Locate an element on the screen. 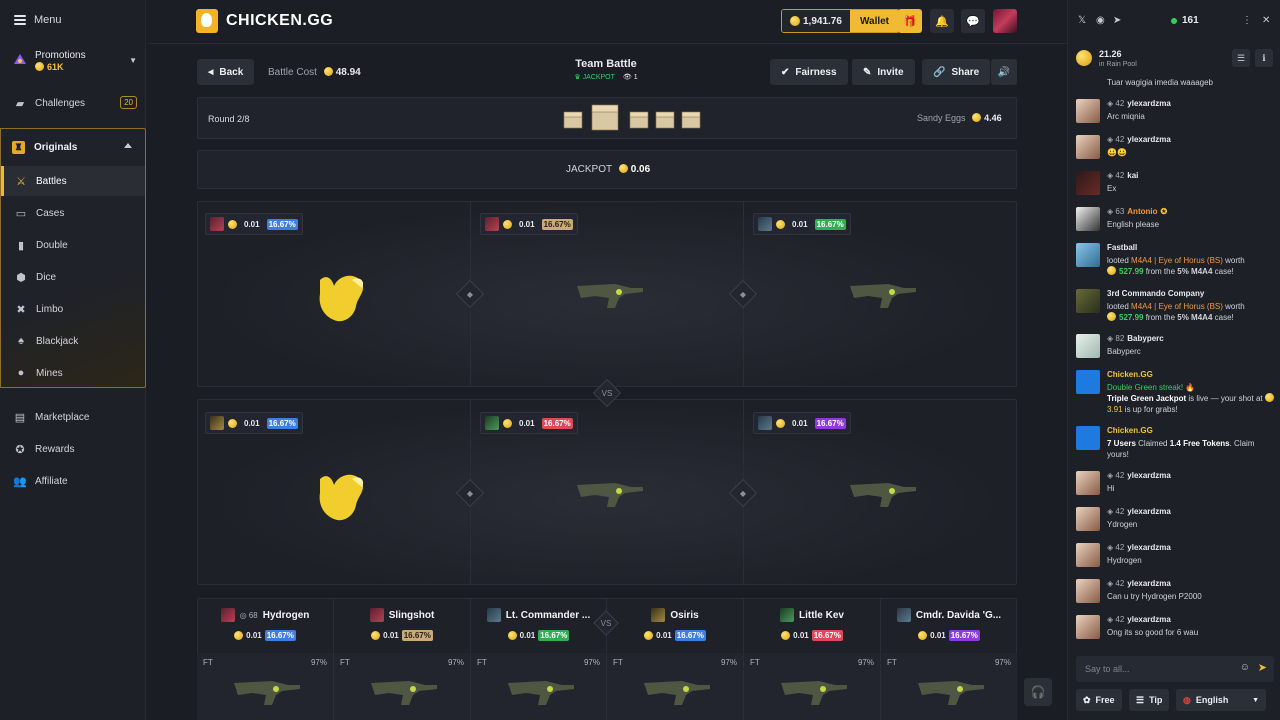  limbo-icon: ✖ is located at coordinates (21, 309).